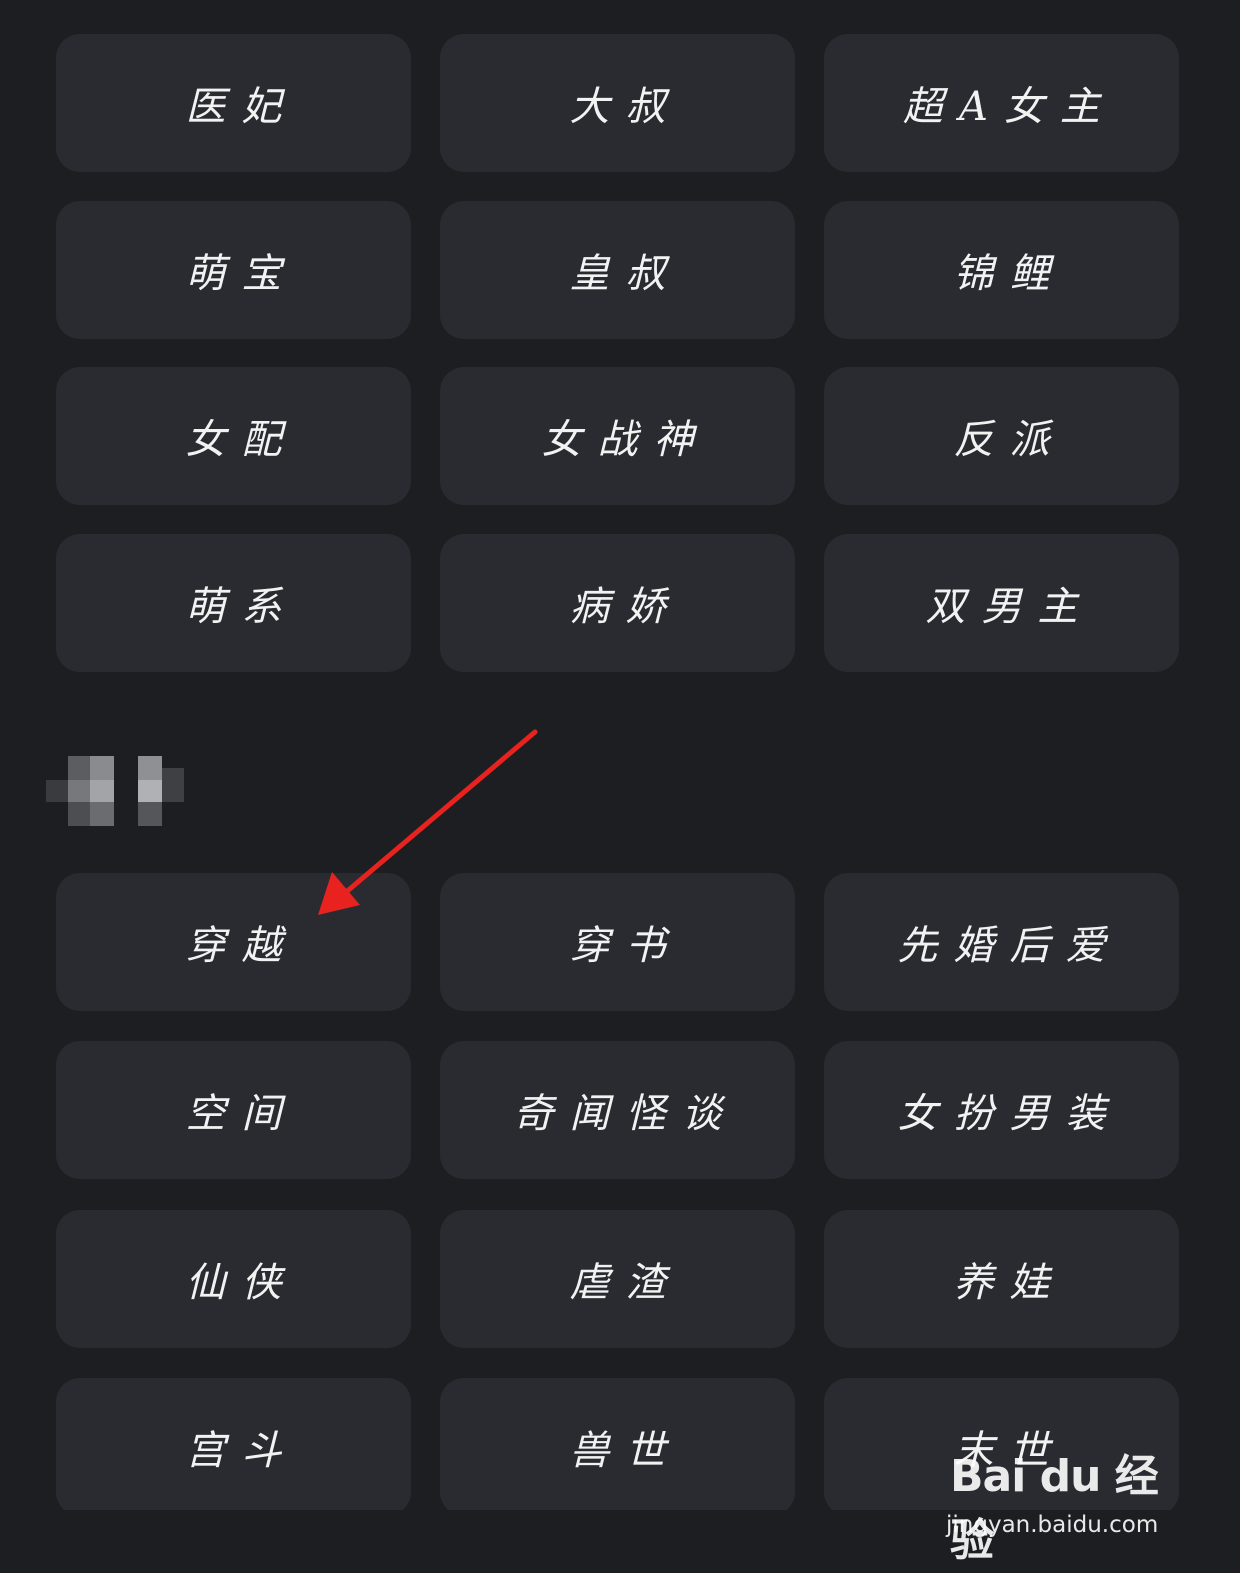 The height and width of the screenshot is (1573, 1240). I want to click on tag-button: 奇闻怪谈, so click(617, 1110).